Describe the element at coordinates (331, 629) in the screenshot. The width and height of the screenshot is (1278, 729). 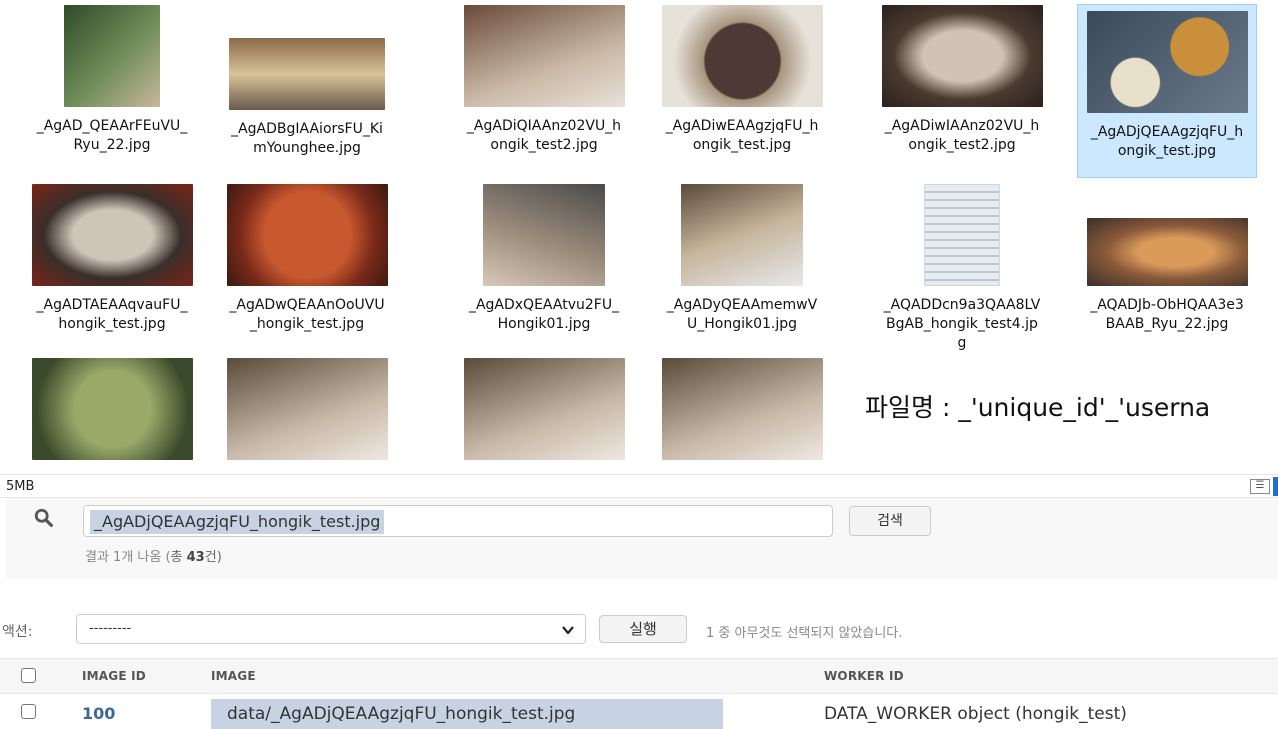
I see `action-select: ---------` at that location.